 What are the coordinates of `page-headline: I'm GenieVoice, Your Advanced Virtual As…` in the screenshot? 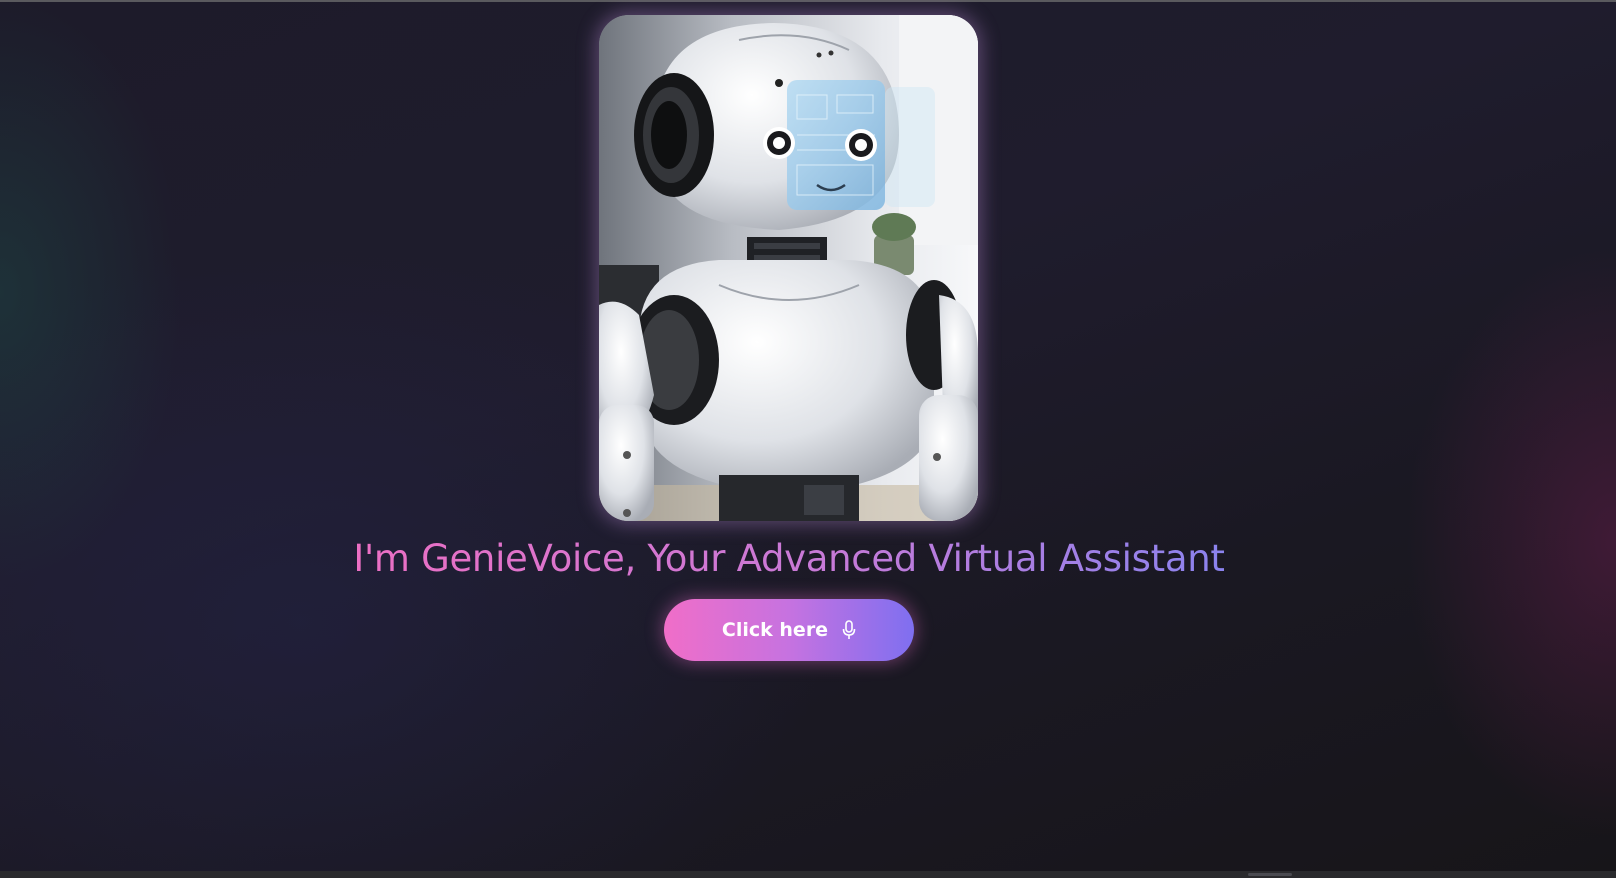 It's located at (789, 559).